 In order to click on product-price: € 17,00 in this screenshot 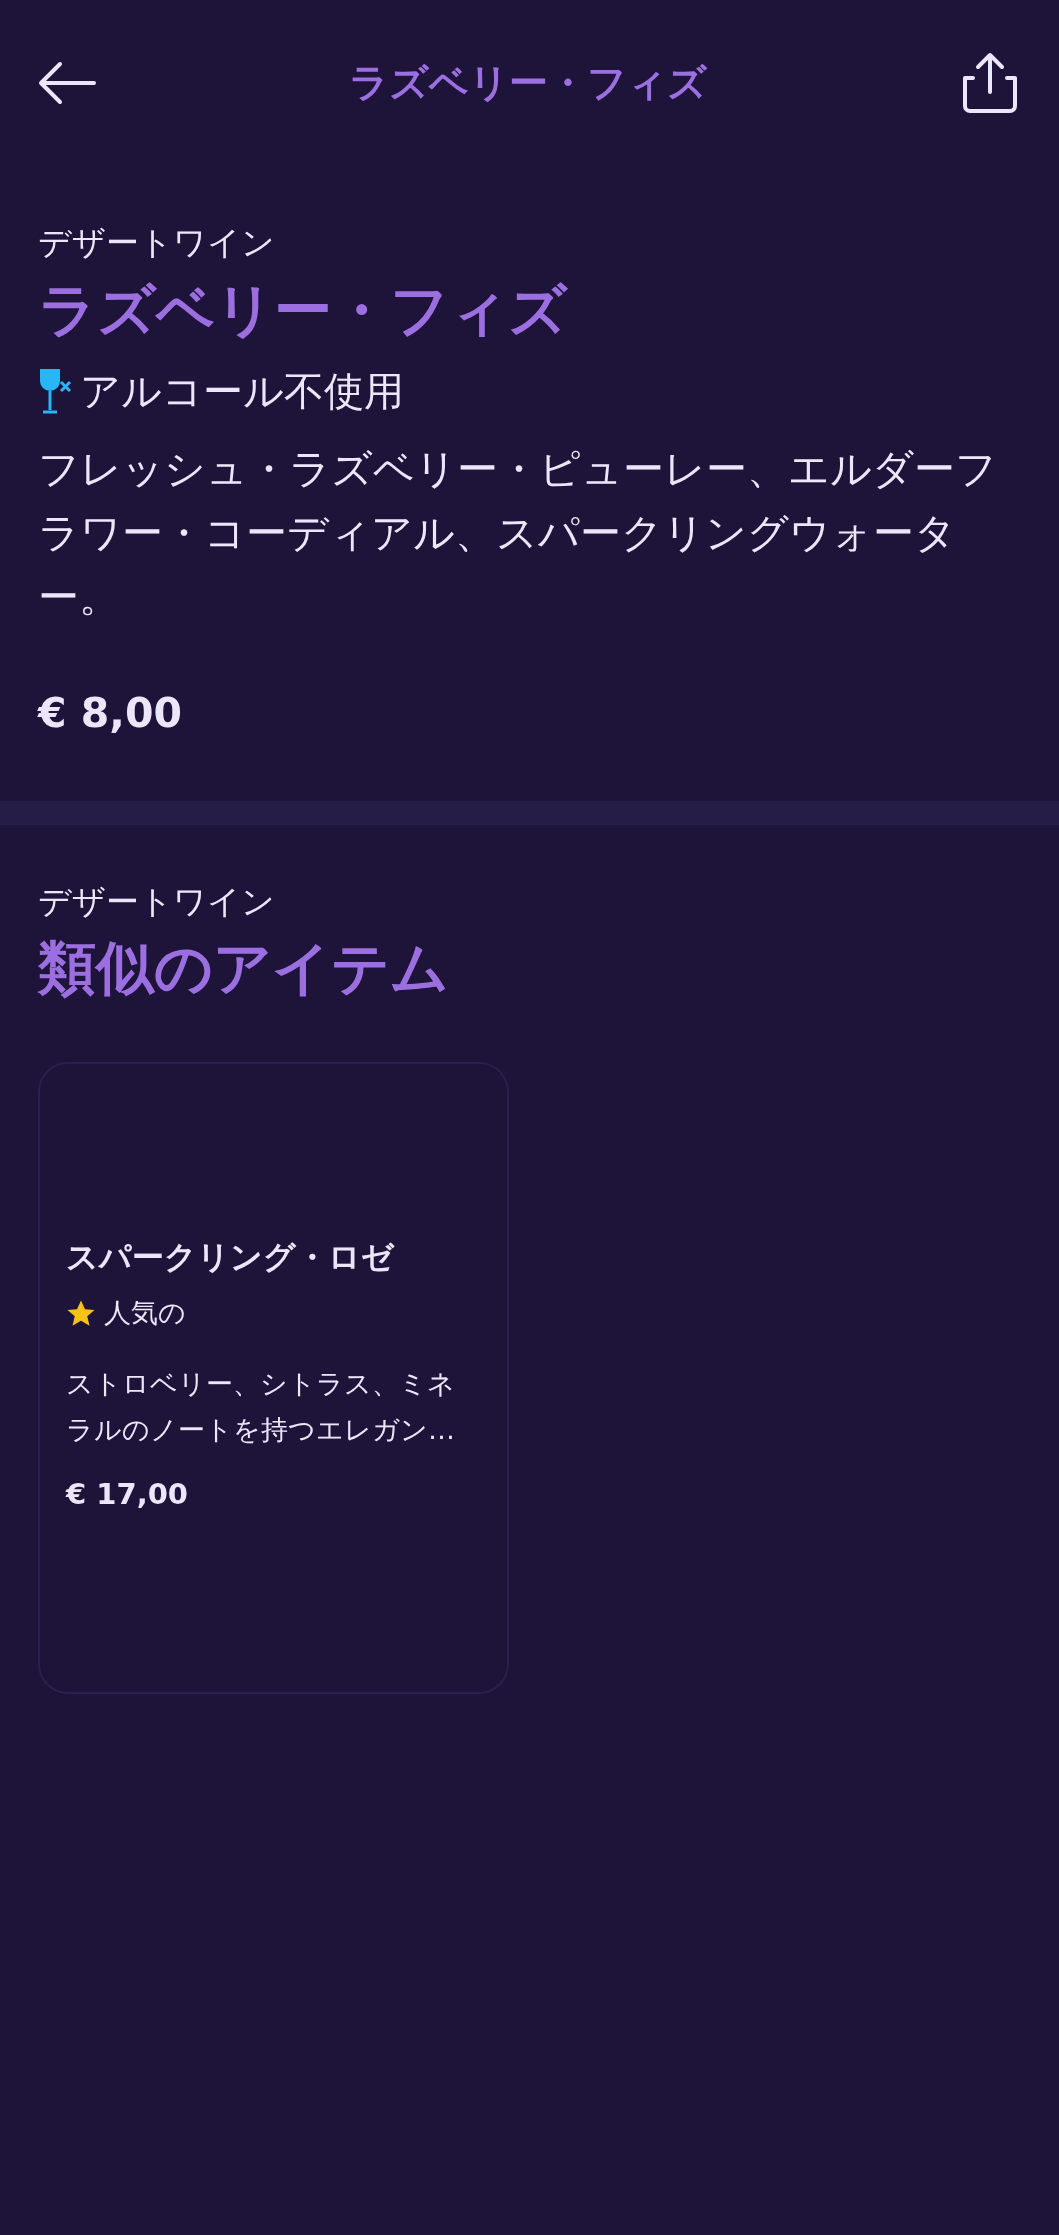, I will do `click(127, 1495)`.